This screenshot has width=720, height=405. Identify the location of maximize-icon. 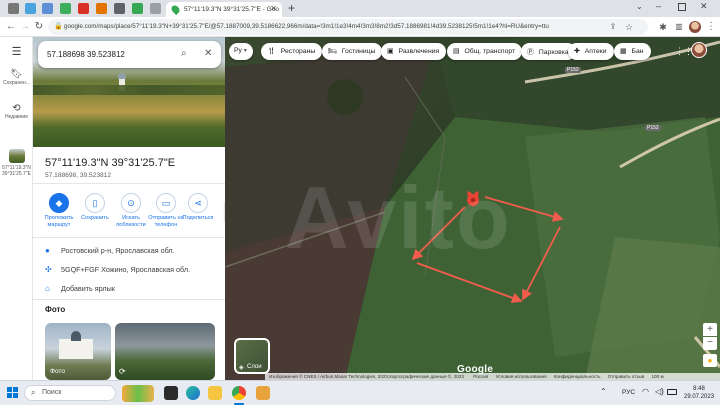
(682, 7).